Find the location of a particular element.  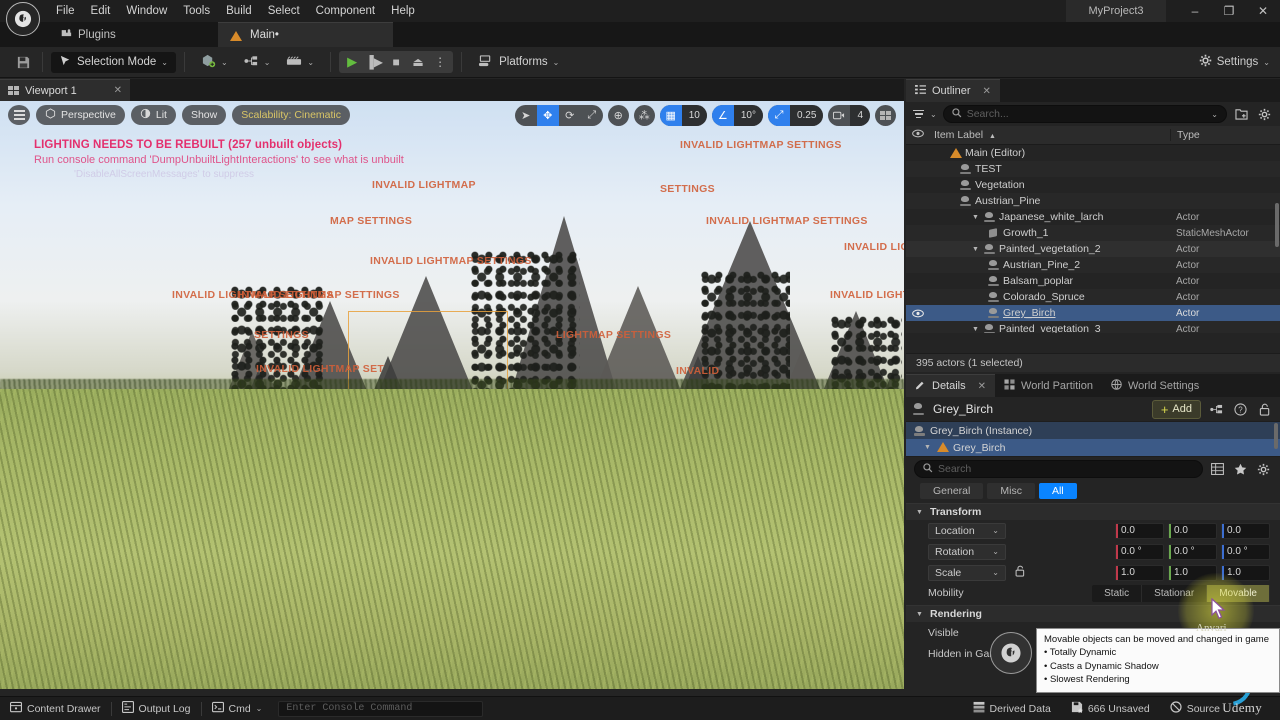

menu-build: Build is located at coordinates (239, 11).